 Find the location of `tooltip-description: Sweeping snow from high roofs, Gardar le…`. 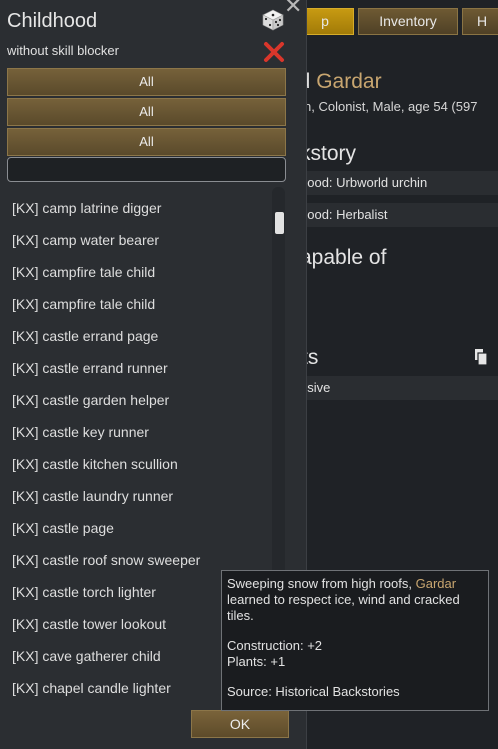

tooltip-description: Sweeping snow from high roofs, Gardar le… is located at coordinates (343, 599).